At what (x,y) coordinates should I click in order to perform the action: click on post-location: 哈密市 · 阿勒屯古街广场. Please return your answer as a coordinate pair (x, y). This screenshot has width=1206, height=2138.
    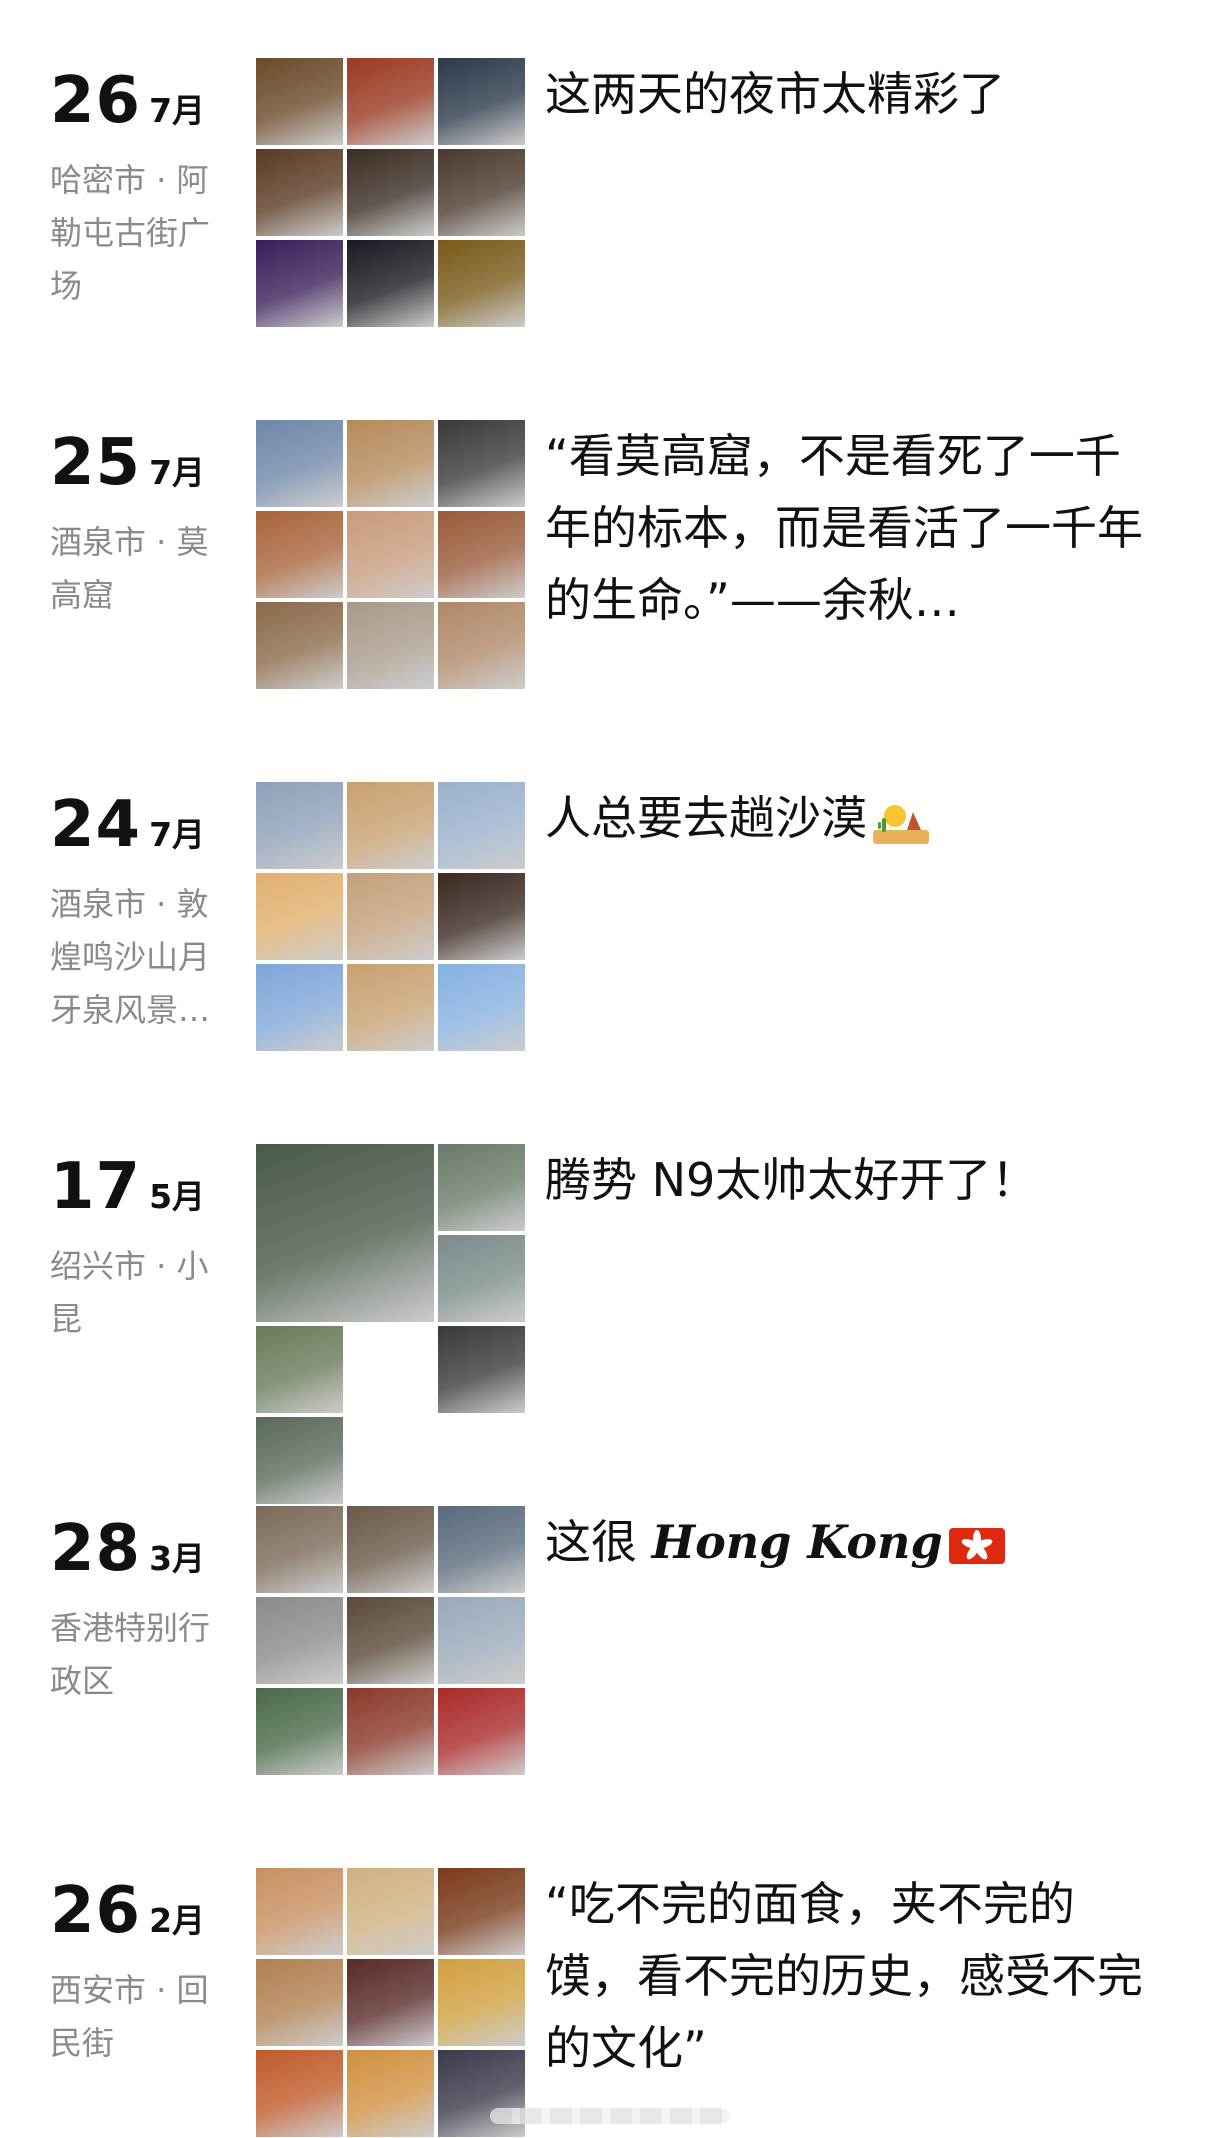
    Looking at the image, I should click on (140, 233).